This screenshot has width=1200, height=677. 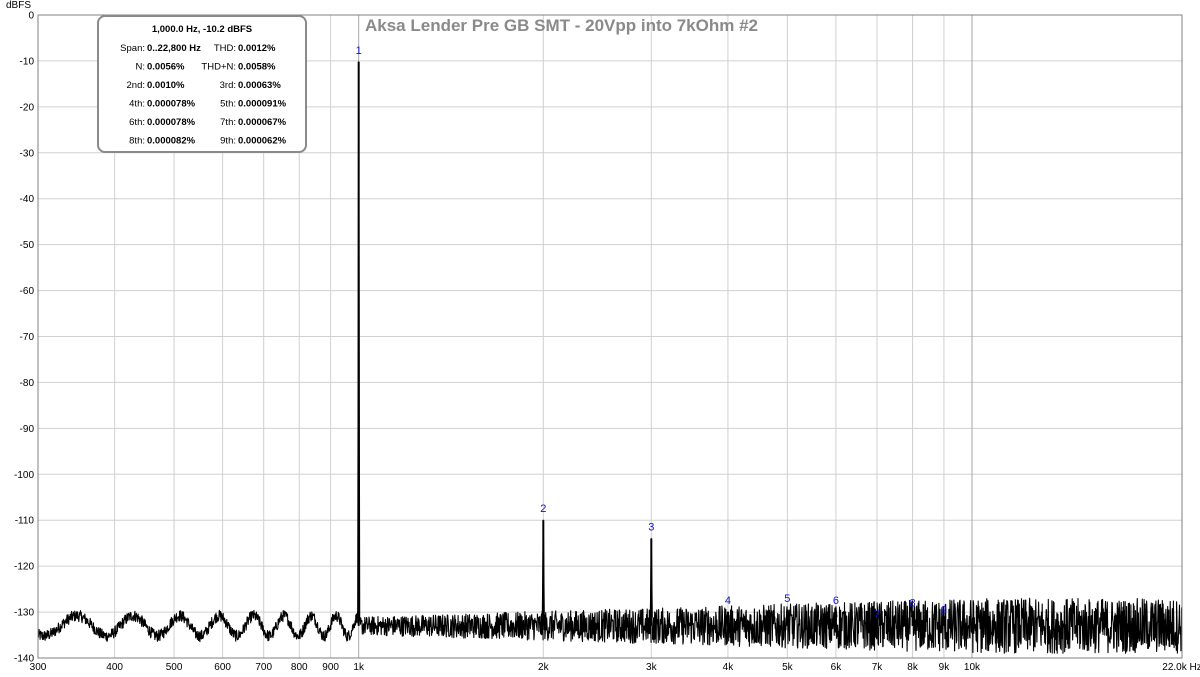 I want to click on harmonic-label: 8, so click(x=912, y=603).